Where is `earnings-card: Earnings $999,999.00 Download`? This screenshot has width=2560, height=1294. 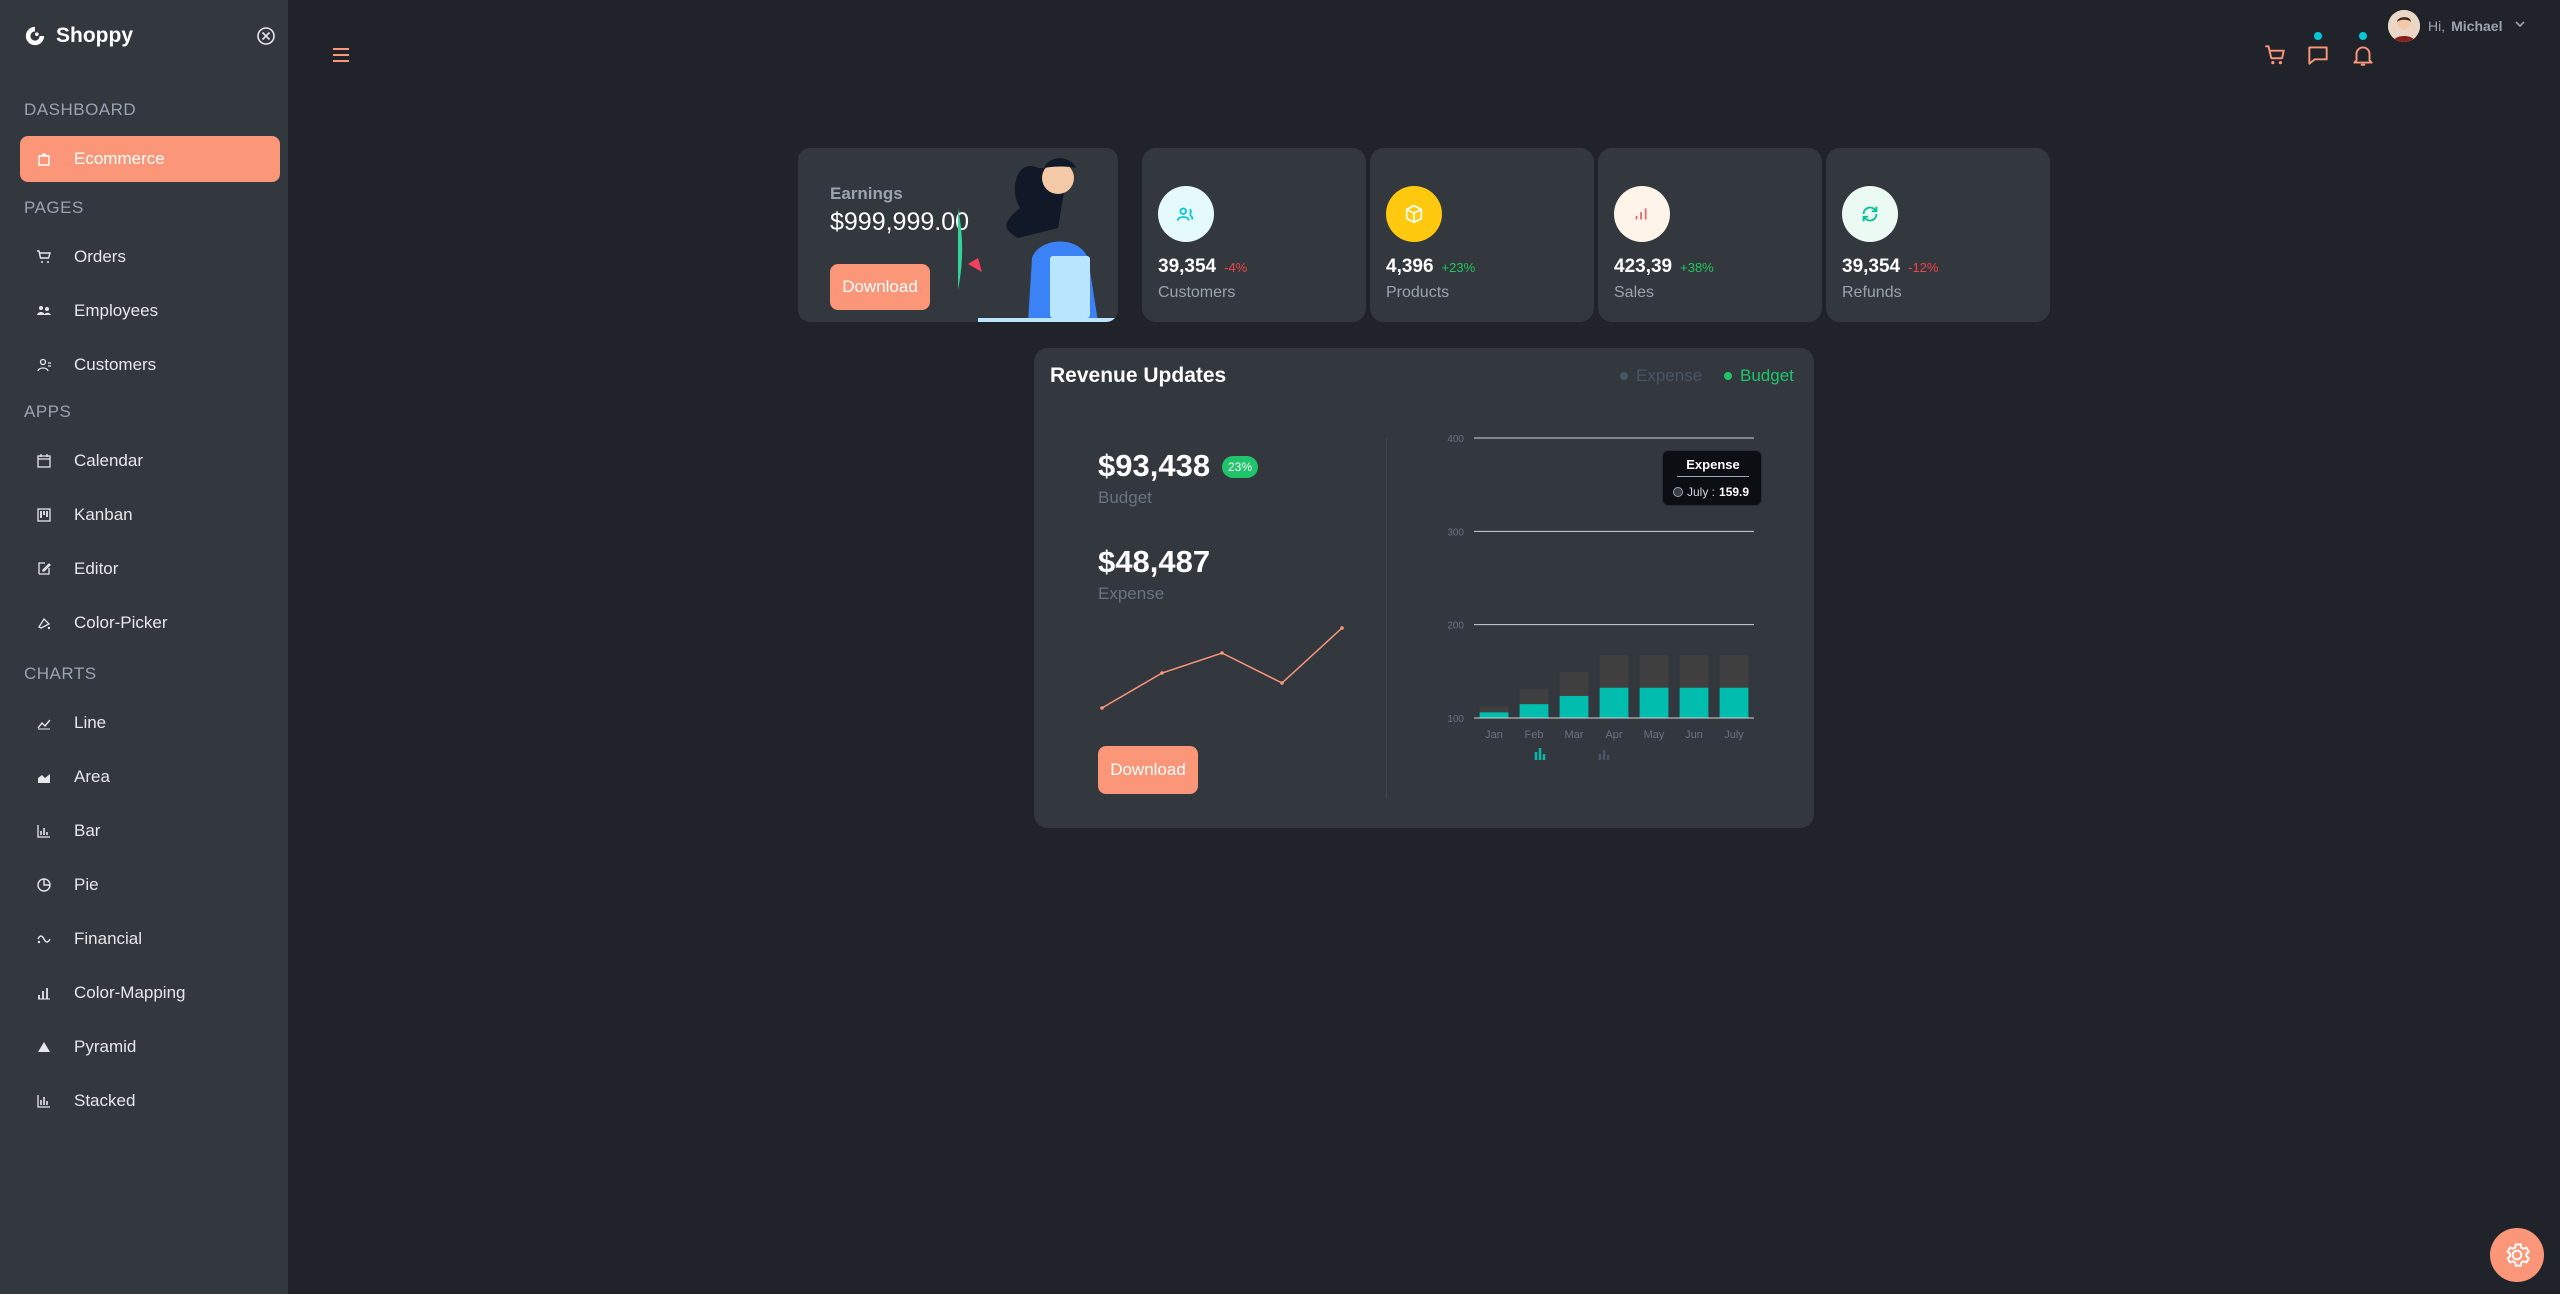 earnings-card: Earnings $999,999.00 Download is located at coordinates (958, 235).